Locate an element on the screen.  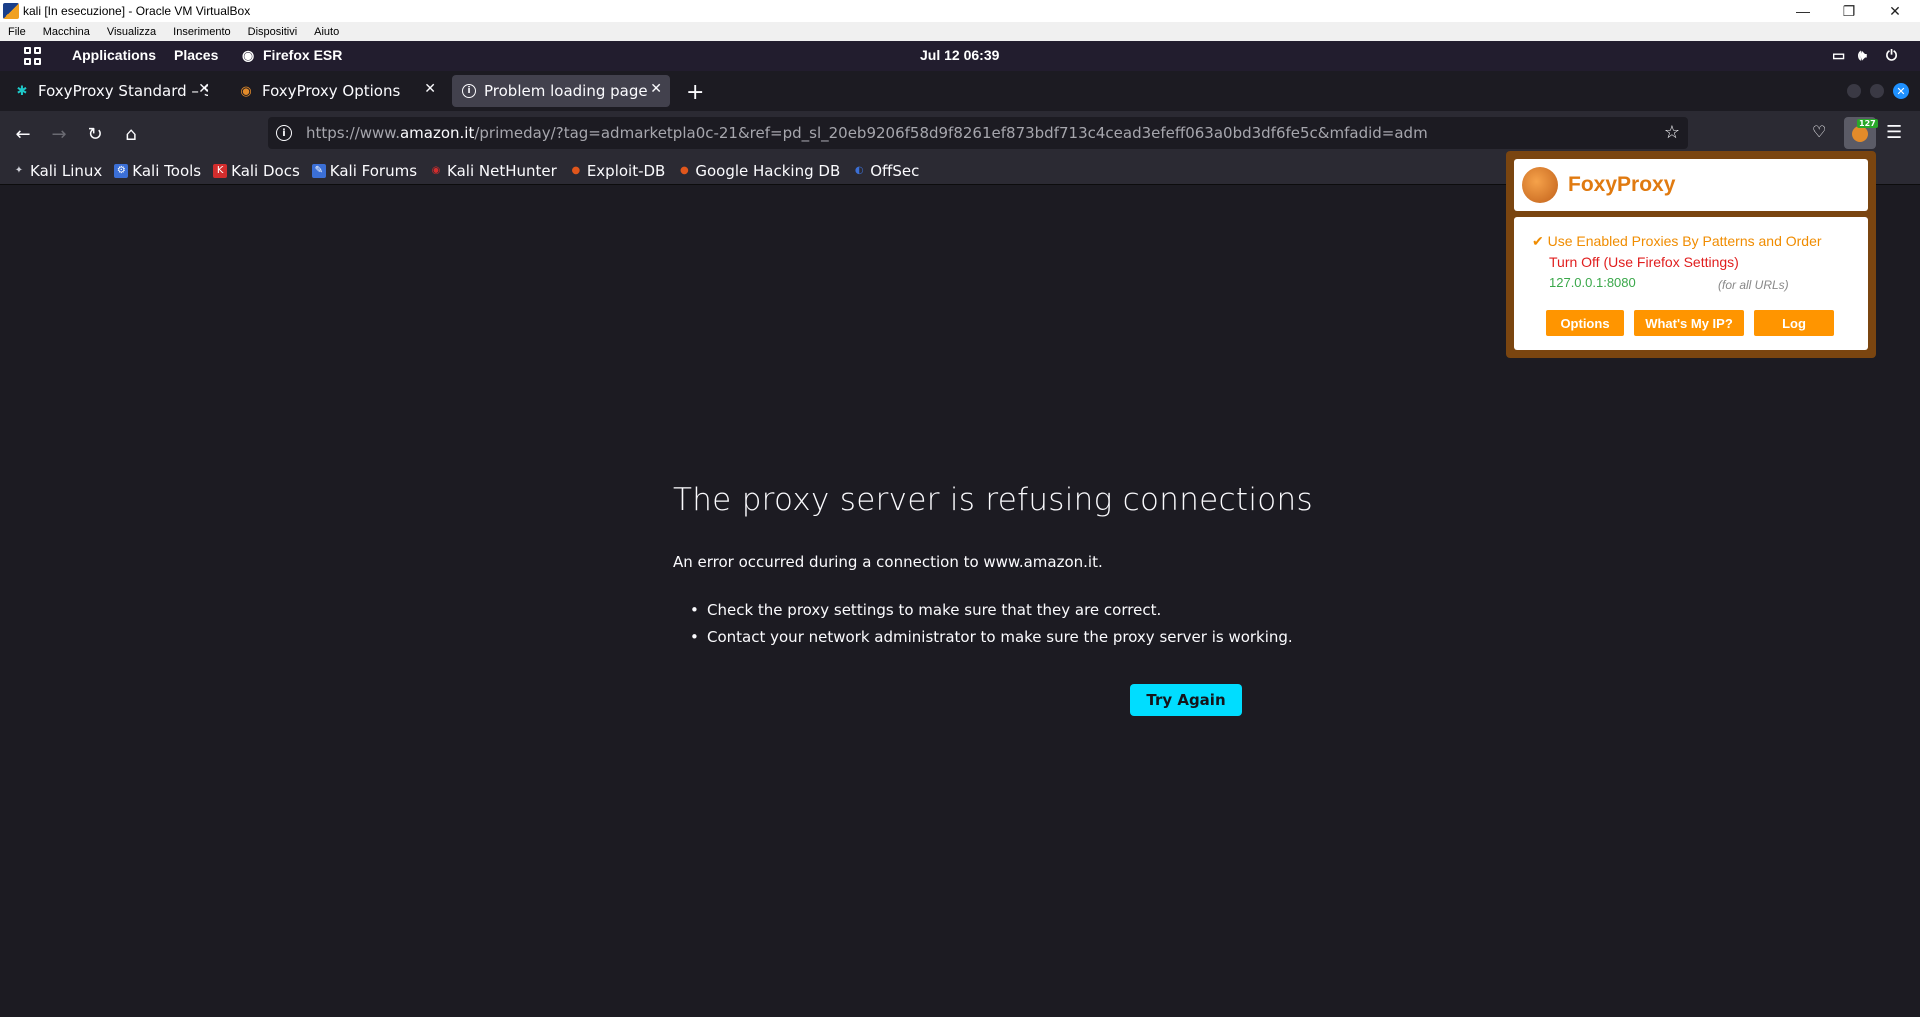
info-icon: i is located at coordinates (469, 91).